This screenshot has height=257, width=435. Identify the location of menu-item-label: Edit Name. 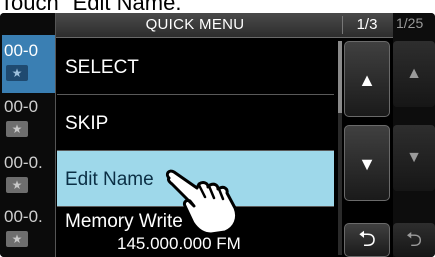
(109, 179).